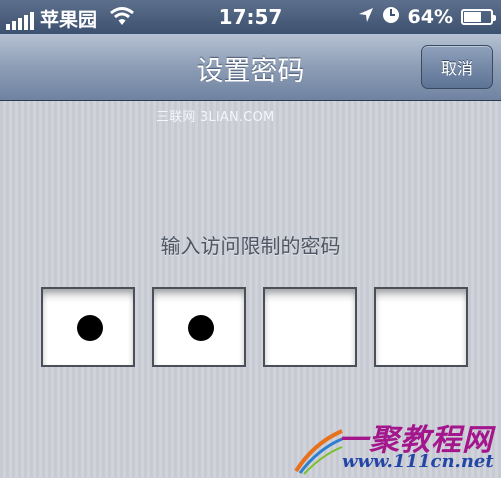 Image resolution: width=501 pixels, height=478 pixels. What do you see at coordinates (250, 17) in the screenshot?
I see `status-bar: 苹果园 17:57 64%` at bounding box center [250, 17].